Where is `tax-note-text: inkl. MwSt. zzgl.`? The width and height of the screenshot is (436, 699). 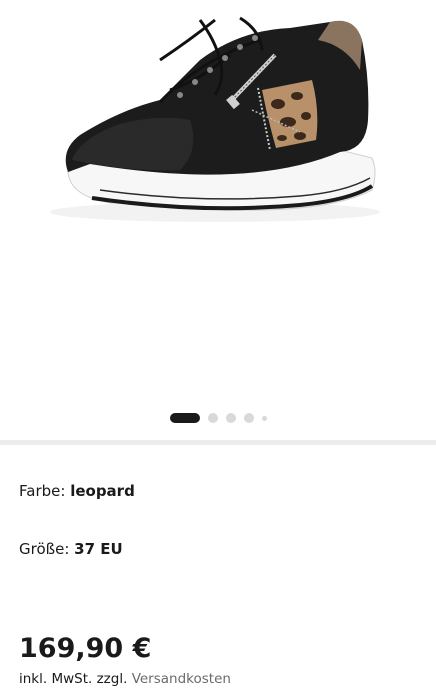
tax-note-text: inkl. MwSt. zzgl. is located at coordinates (73, 679).